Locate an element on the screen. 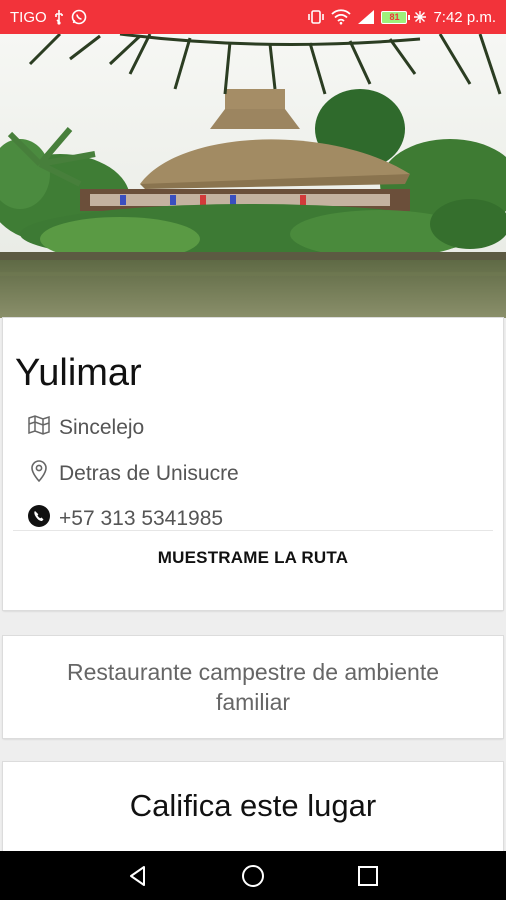 The height and width of the screenshot is (900, 506). address-label: Detras de Unisucre is located at coordinates (149, 473).